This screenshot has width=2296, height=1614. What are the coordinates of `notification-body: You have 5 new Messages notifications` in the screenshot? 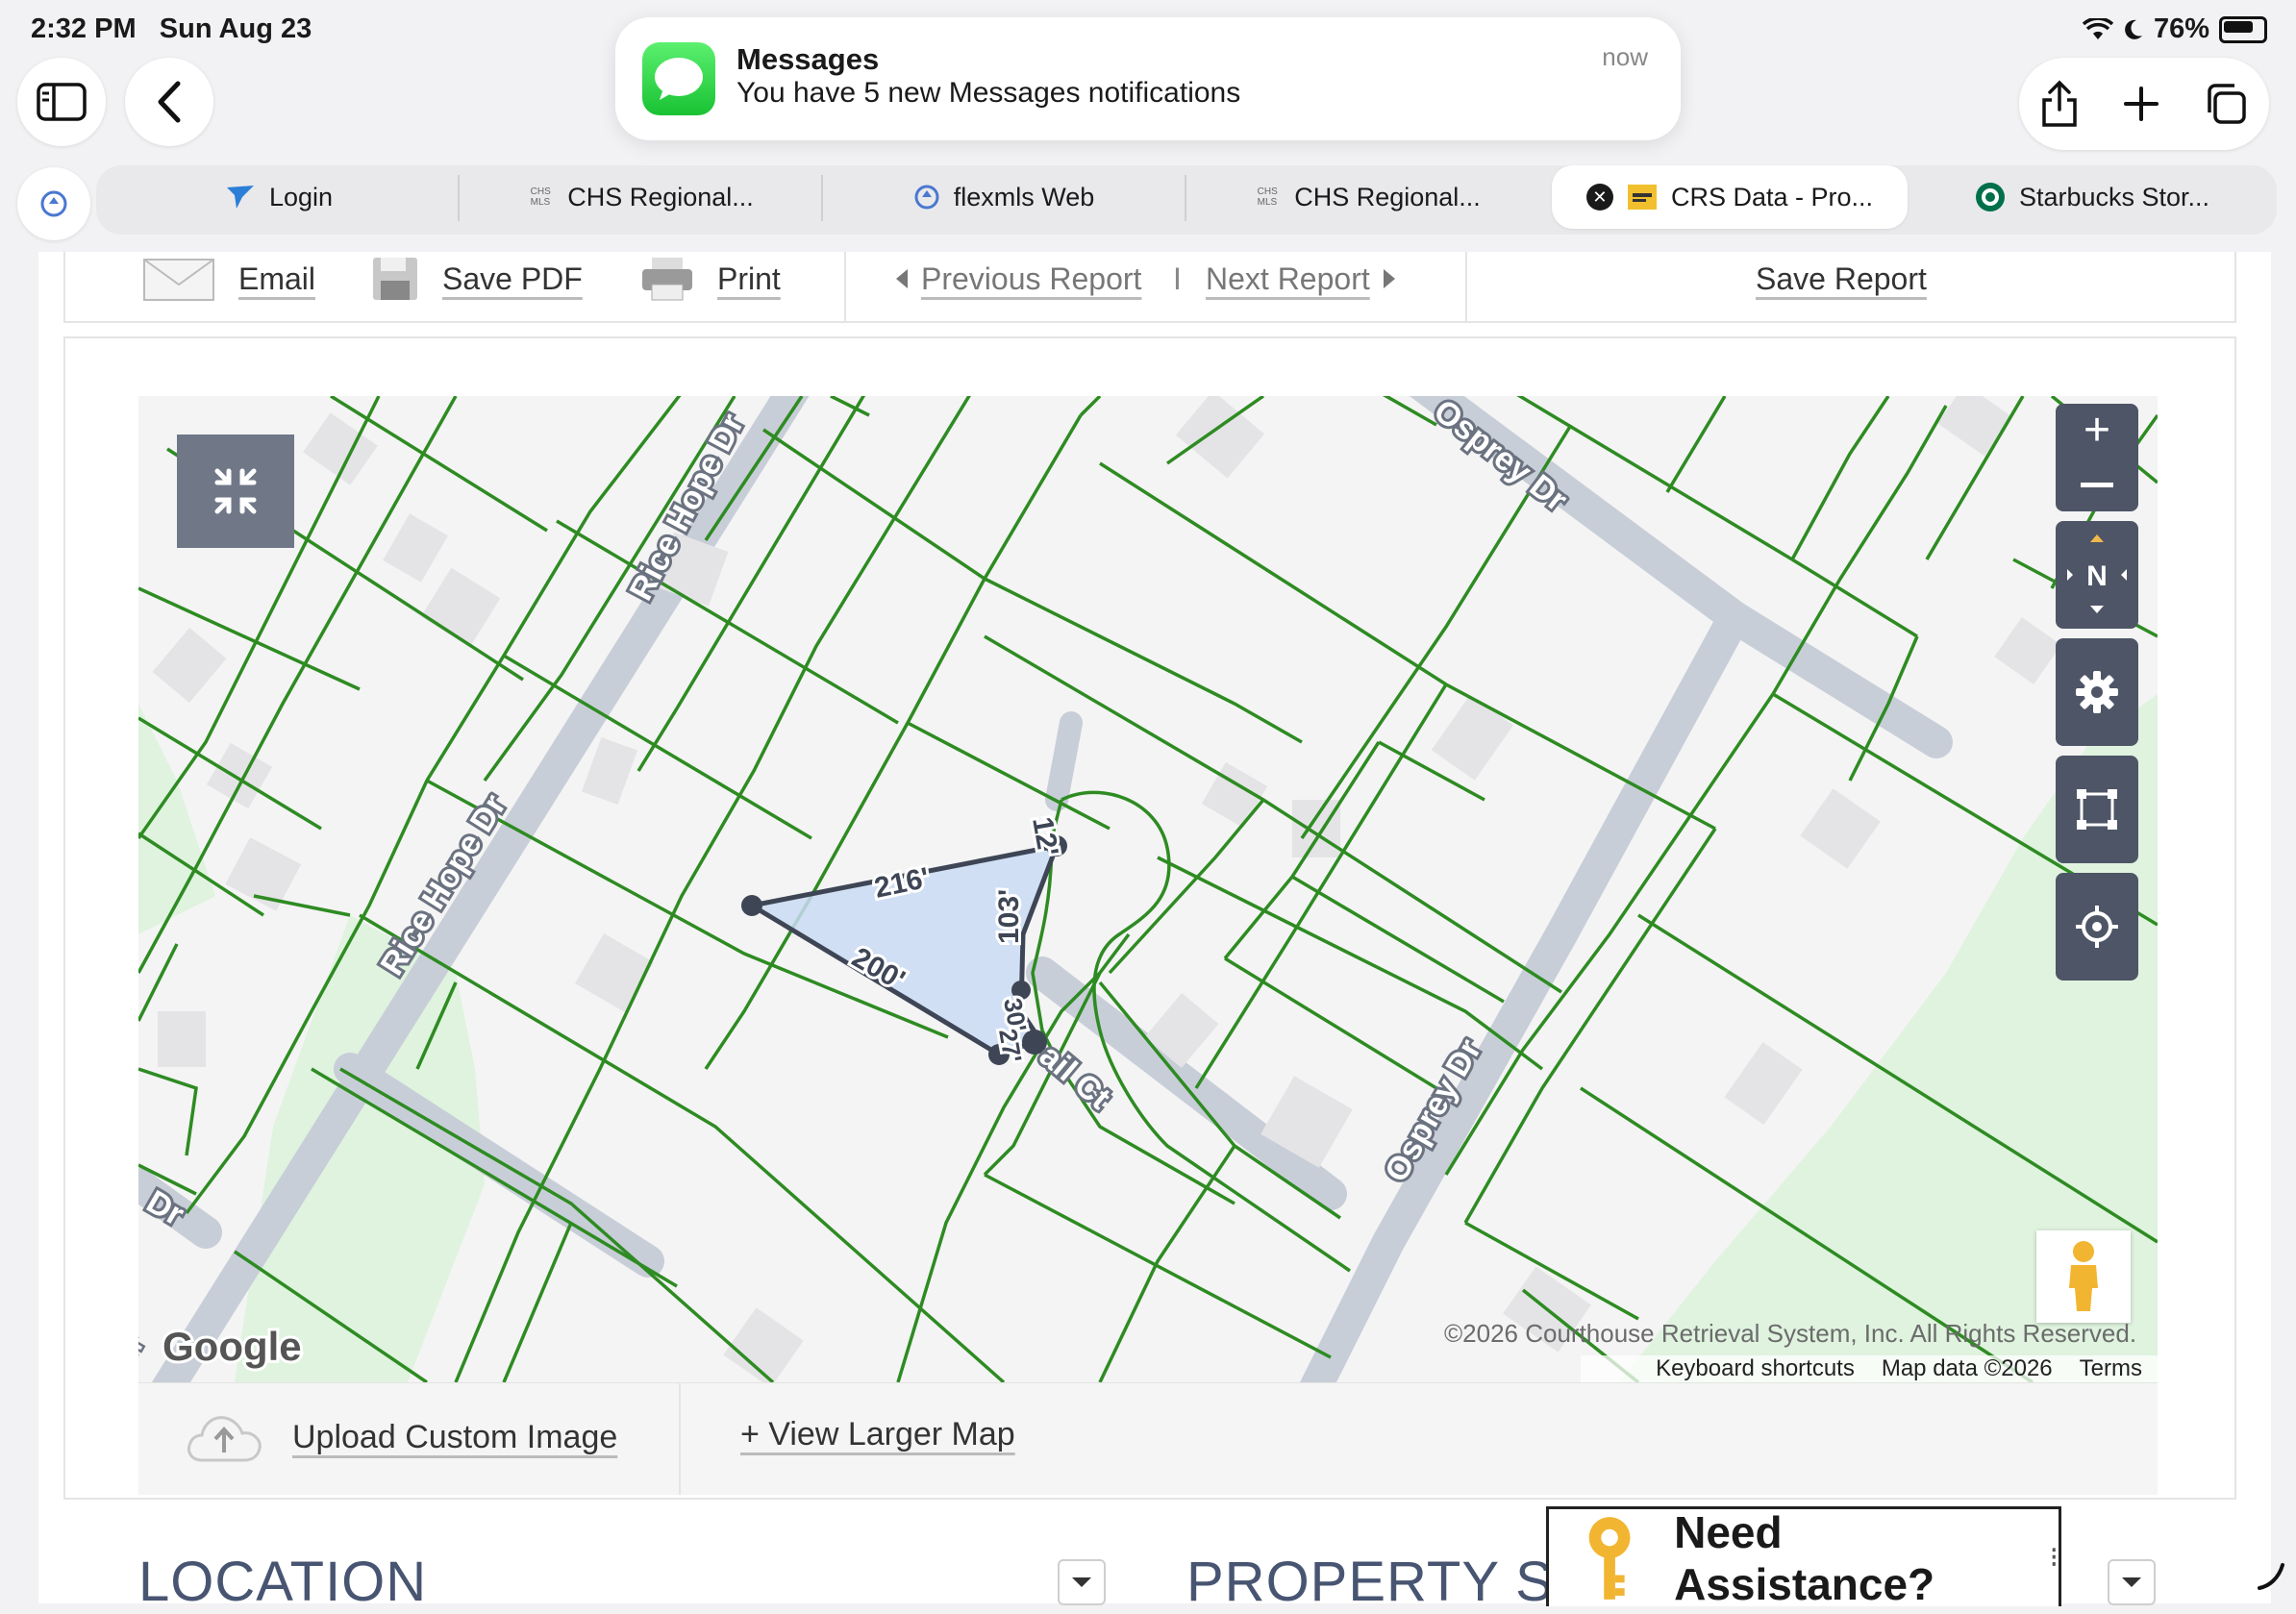 It's located at (989, 93).